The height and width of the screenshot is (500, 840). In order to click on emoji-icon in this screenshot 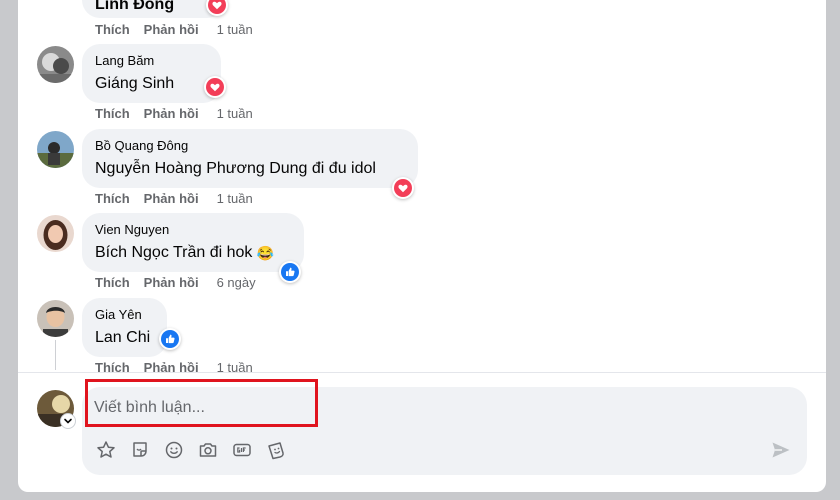, I will do `click(174, 450)`.